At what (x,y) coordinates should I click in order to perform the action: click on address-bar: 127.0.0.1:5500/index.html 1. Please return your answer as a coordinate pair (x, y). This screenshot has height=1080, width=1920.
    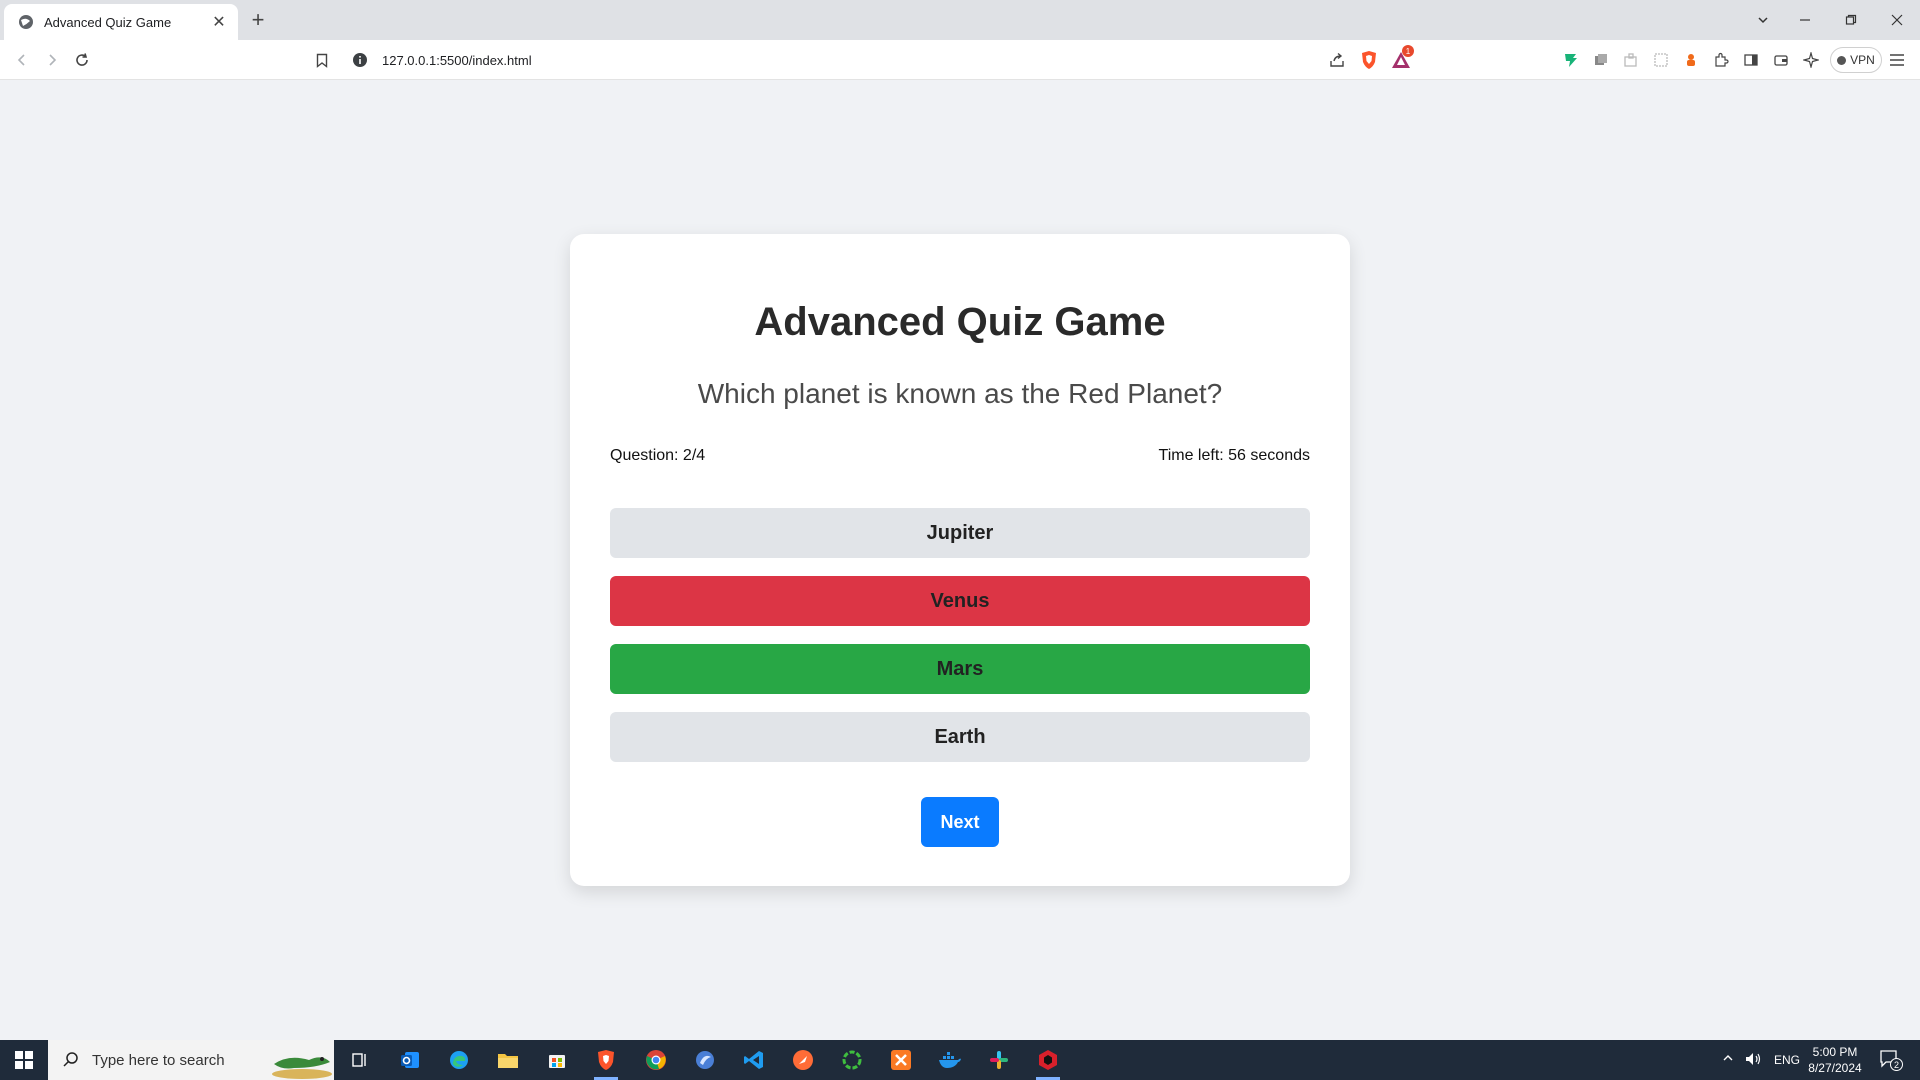
    Looking at the image, I should click on (883, 60).